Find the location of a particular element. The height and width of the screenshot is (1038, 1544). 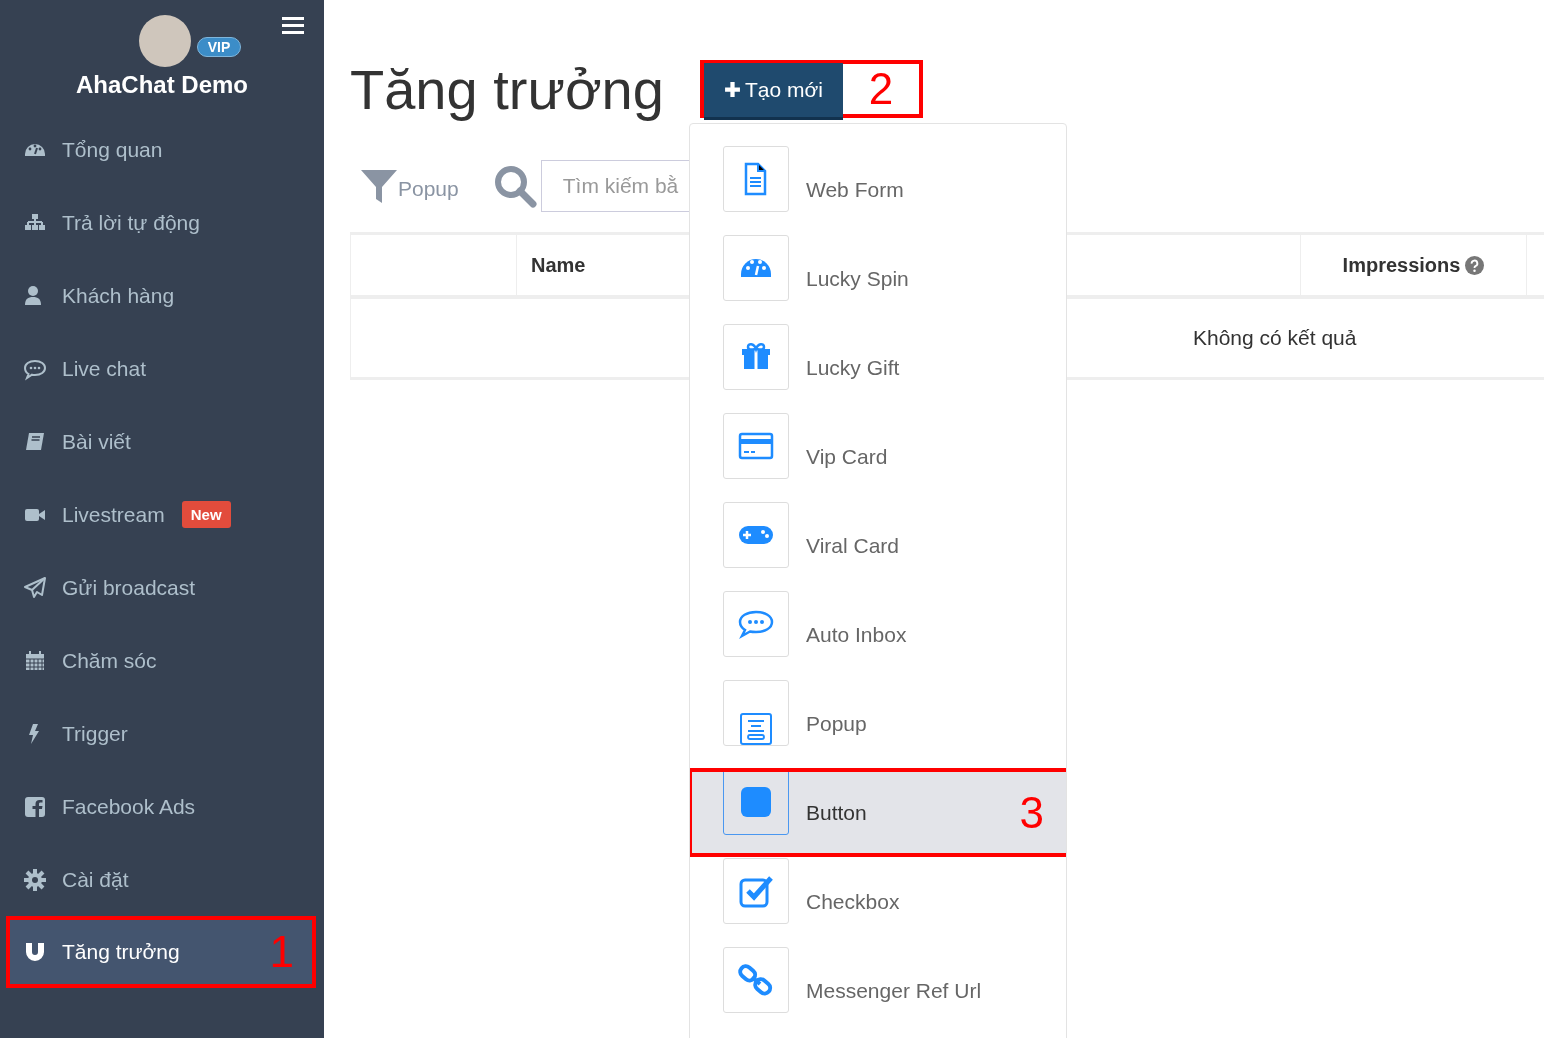

callout-number: 3 is located at coordinates (1031, 812).